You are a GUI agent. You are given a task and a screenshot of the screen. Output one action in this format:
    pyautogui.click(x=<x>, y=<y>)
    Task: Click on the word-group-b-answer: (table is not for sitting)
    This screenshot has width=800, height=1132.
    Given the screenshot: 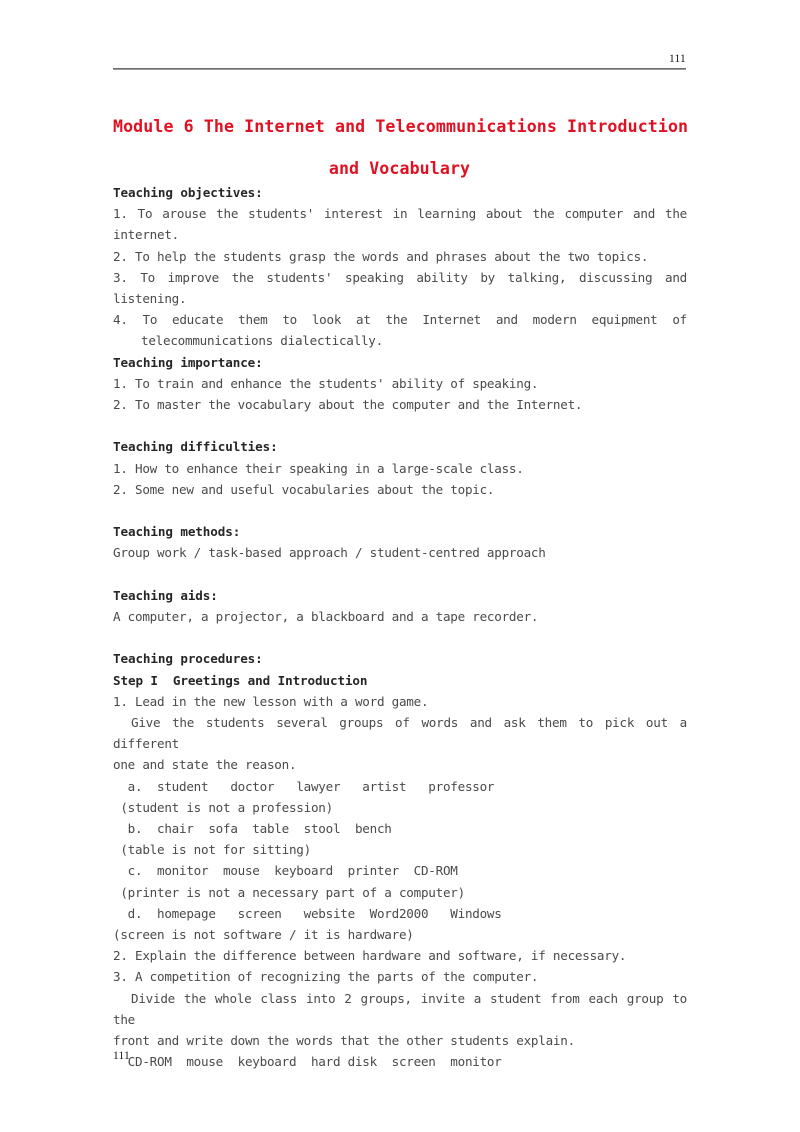 What is the action you would take?
    pyautogui.click(x=212, y=850)
    